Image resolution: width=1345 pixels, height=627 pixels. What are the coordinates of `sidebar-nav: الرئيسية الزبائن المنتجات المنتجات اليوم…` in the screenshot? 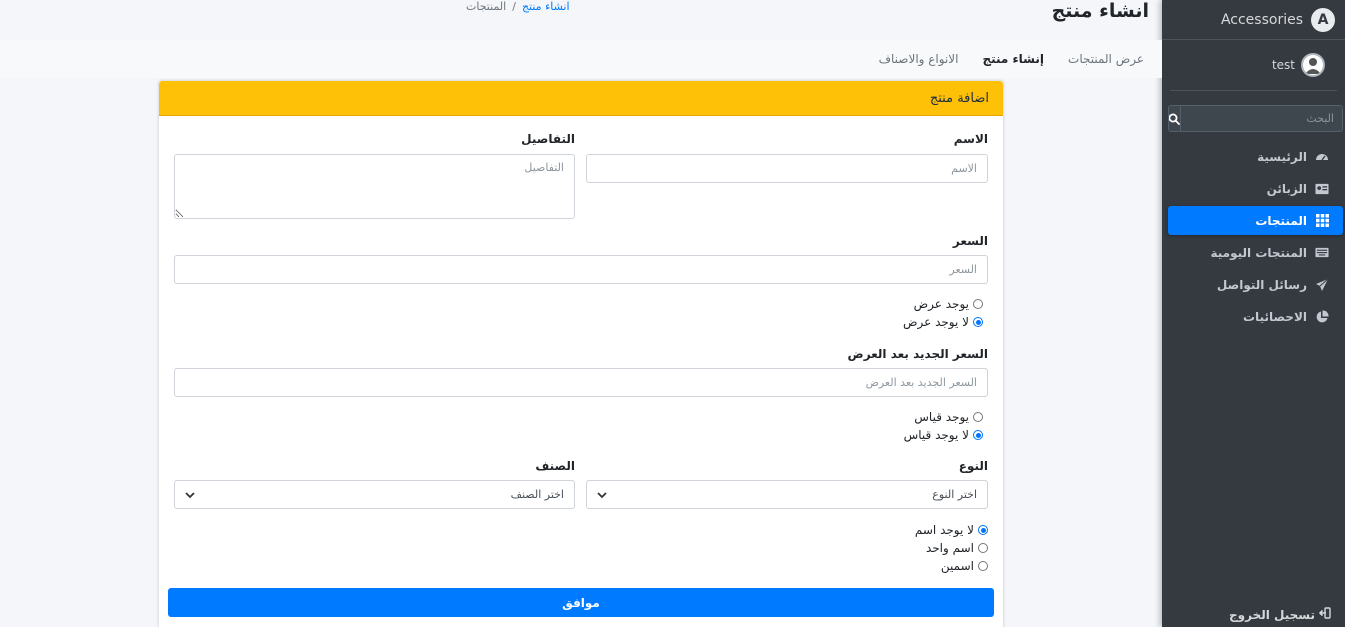 It's located at (1253, 236).